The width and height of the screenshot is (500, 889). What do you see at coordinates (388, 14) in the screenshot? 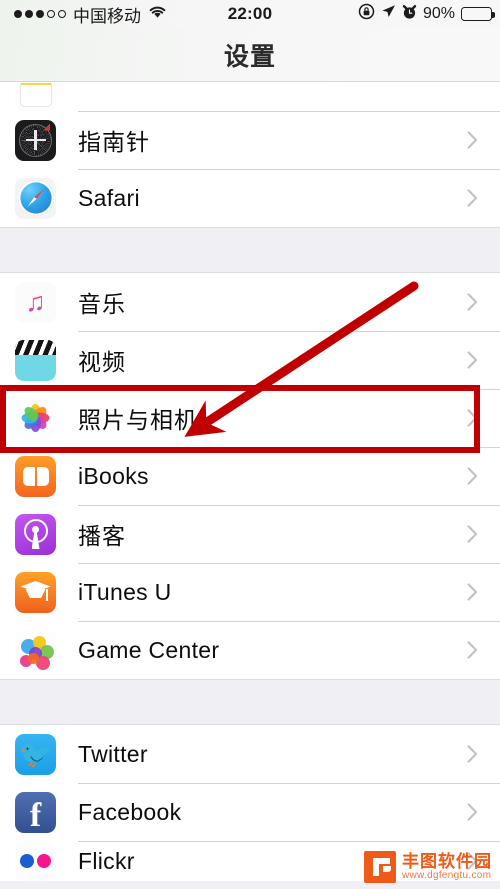
I see `location-arrow-icon` at bounding box center [388, 14].